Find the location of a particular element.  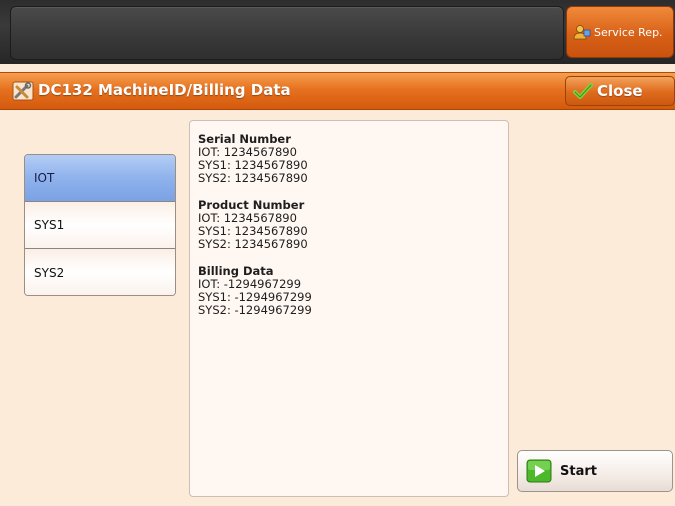

title-bar: DC132 MachineID/Billing Data Close is located at coordinates (337, 91).